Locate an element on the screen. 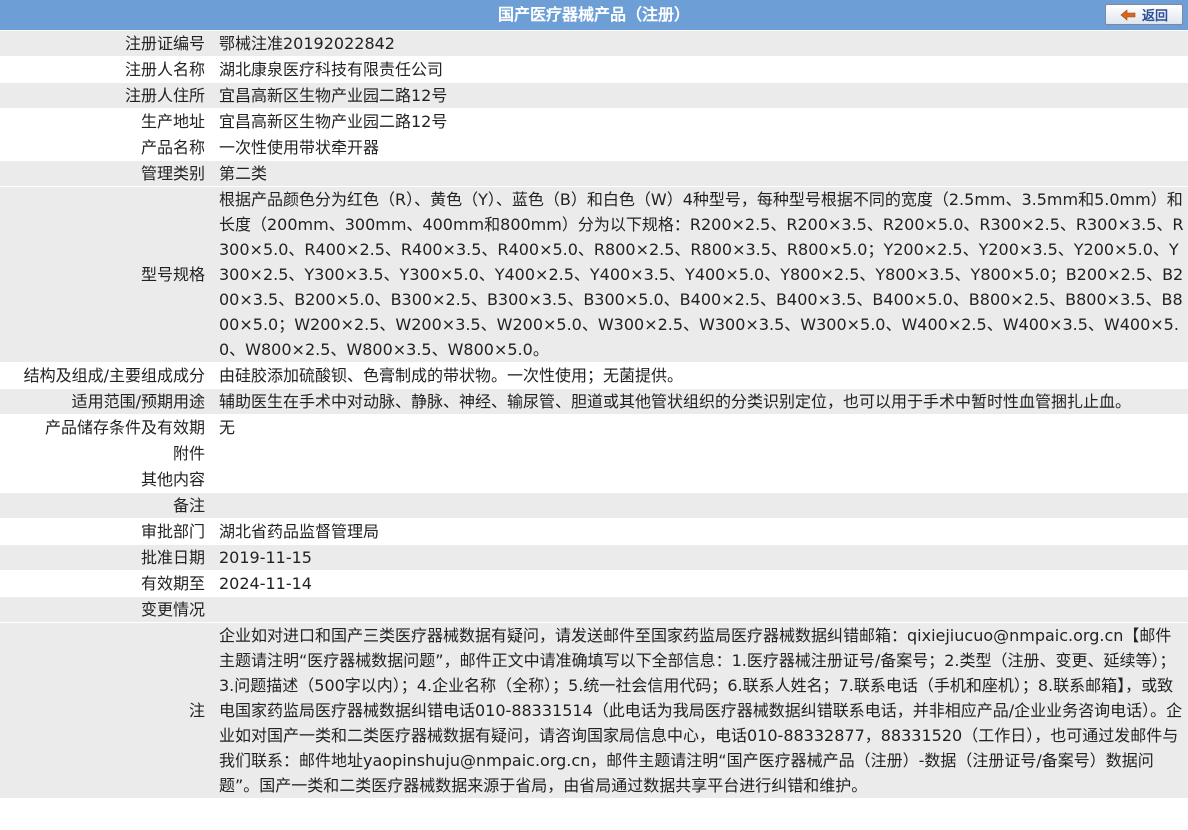  row-registrant-address: 注册人住所 宜昌高新区生物产业园二路12号 is located at coordinates (594, 95).